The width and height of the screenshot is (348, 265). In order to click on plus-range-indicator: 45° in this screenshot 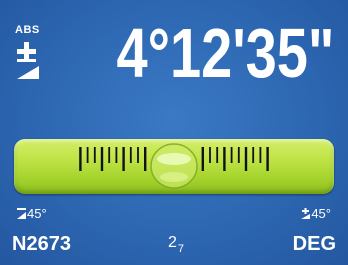, I will do `click(316, 213)`.